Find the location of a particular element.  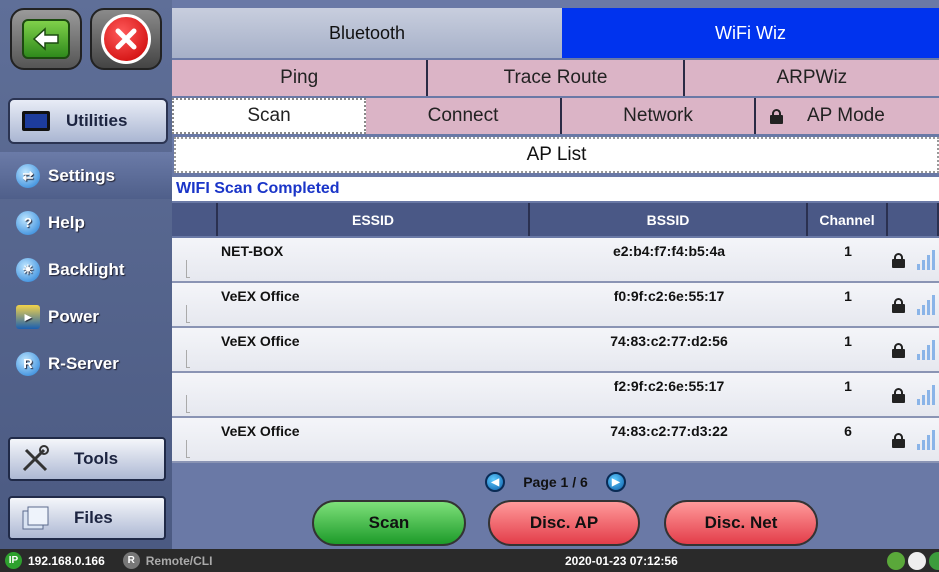

sidebar-item-label: Settings is located at coordinates (82, 175).